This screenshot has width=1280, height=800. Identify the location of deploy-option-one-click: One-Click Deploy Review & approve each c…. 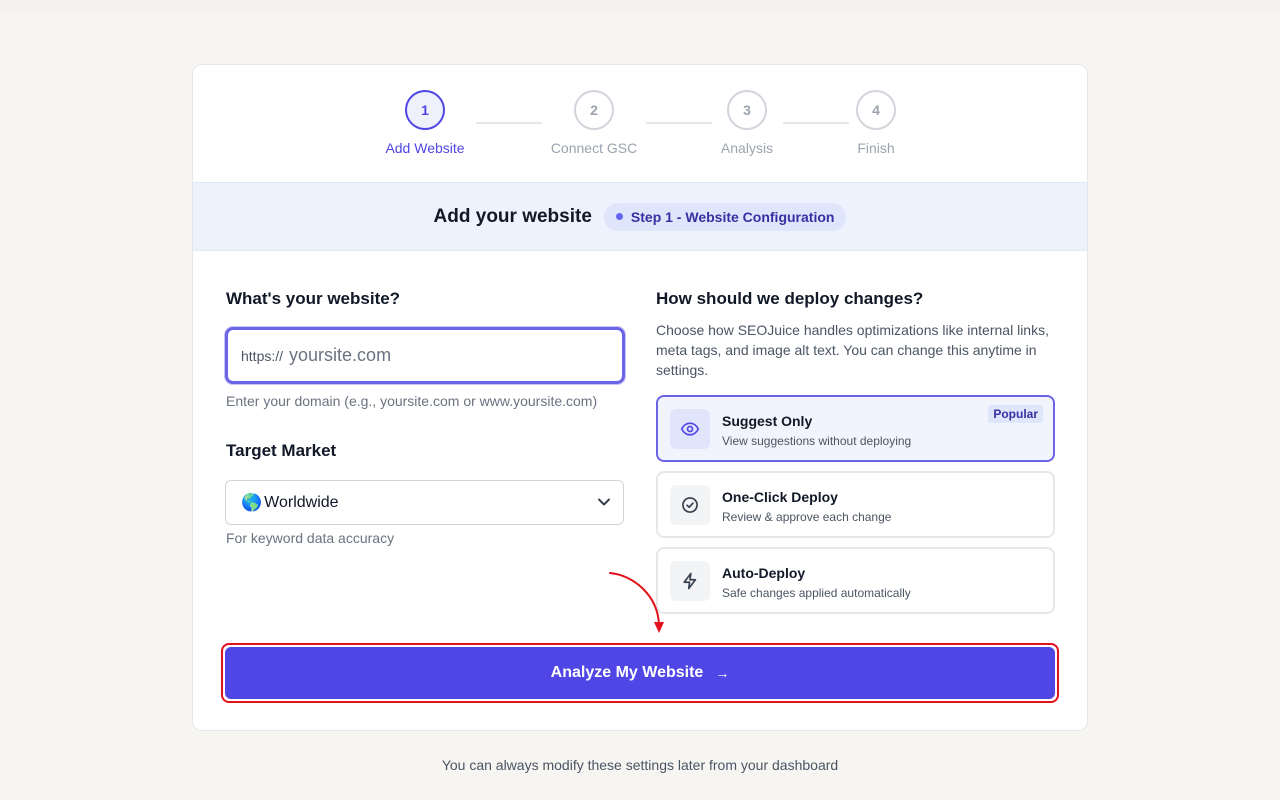
(855, 504).